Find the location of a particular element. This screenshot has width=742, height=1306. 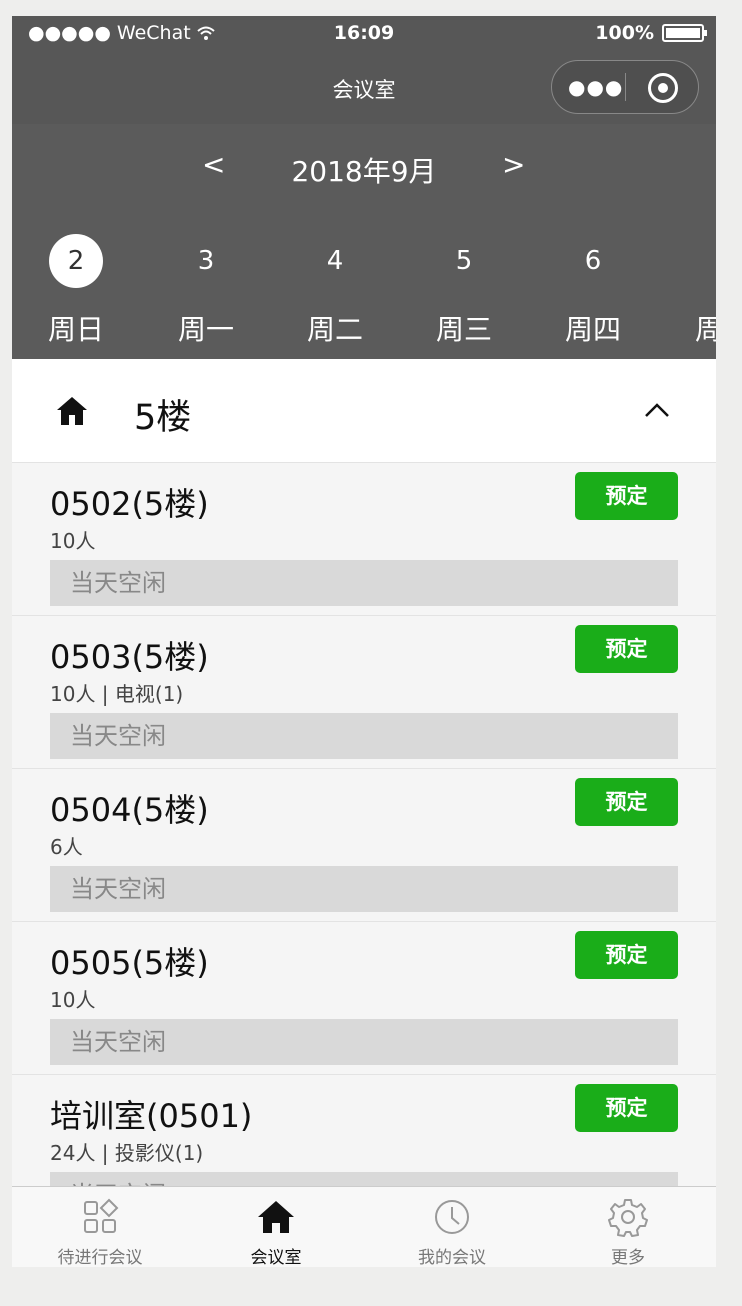

clock-icon is located at coordinates (452, 1217).